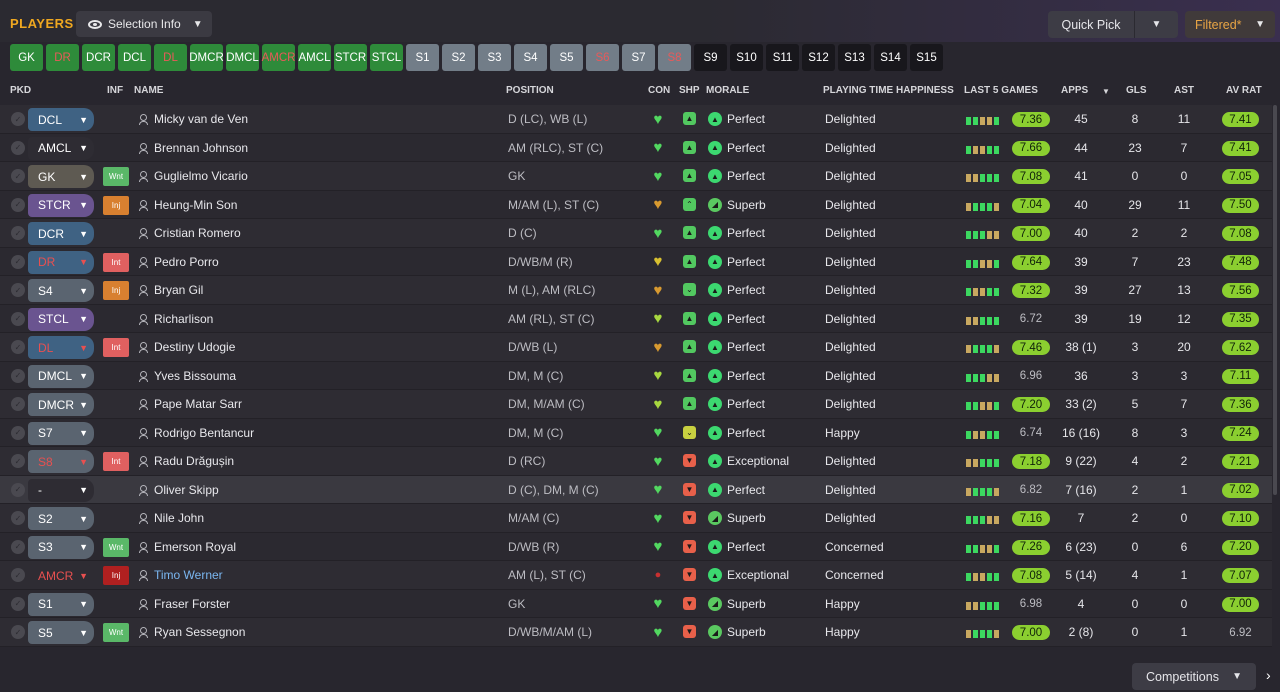 The height and width of the screenshot is (692, 1280). What do you see at coordinates (818, 57) in the screenshot?
I see `position-filter-s12: S12` at bounding box center [818, 57].